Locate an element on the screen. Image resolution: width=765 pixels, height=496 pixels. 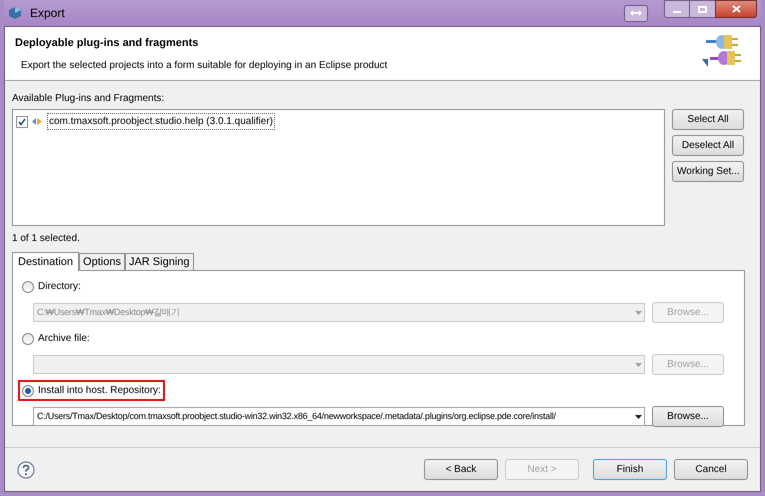
window-title: Export is located at coordinates (47, 13).